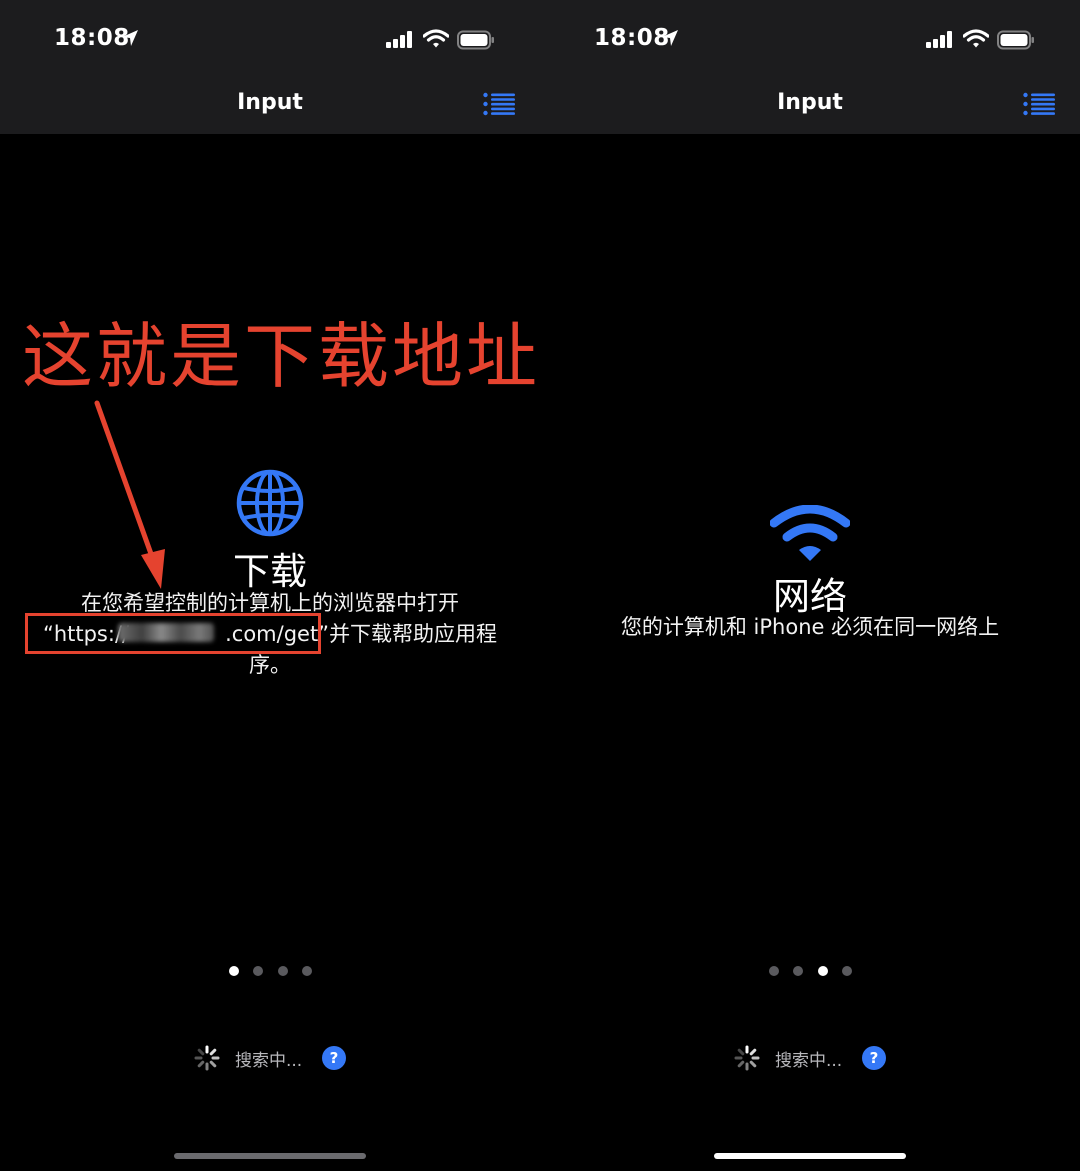 This screenshot has width=1080, height=1171. What do you see at coordinates (413, 634) in the screenshot?
I see `page-description-rest: 并下载帮助应用程` at bounding box center [413, 634].